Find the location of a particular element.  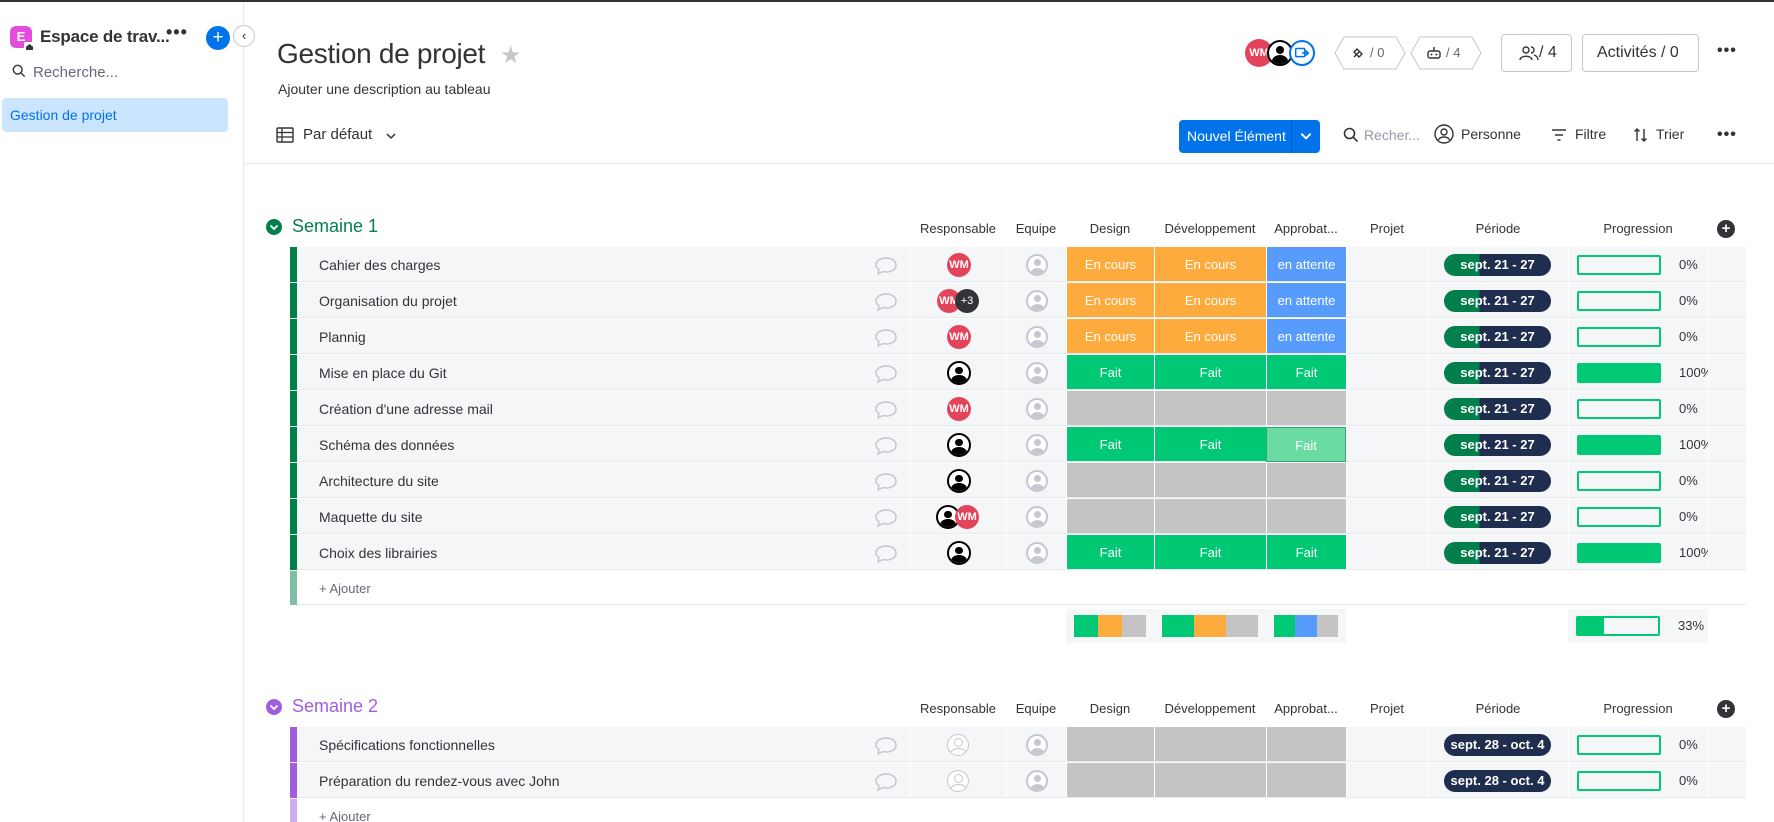

board-description: Ajouter une description au tableau is located at coordinates (384, 89).